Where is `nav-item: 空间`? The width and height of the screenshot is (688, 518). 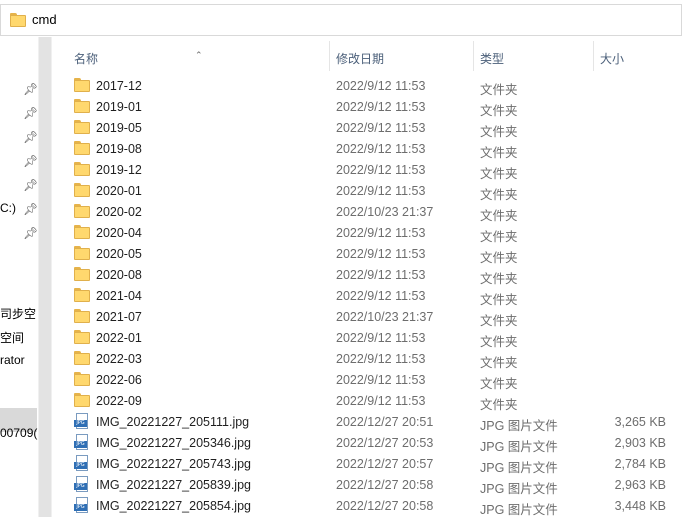
nav-item: 空间 is located at coordinates (19, 337).